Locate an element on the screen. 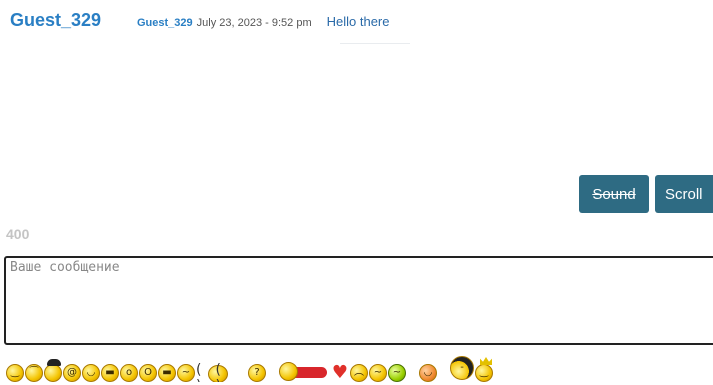 The image size is (713, 385). grin-icon: ▬ is located at coordinates (110, 373).